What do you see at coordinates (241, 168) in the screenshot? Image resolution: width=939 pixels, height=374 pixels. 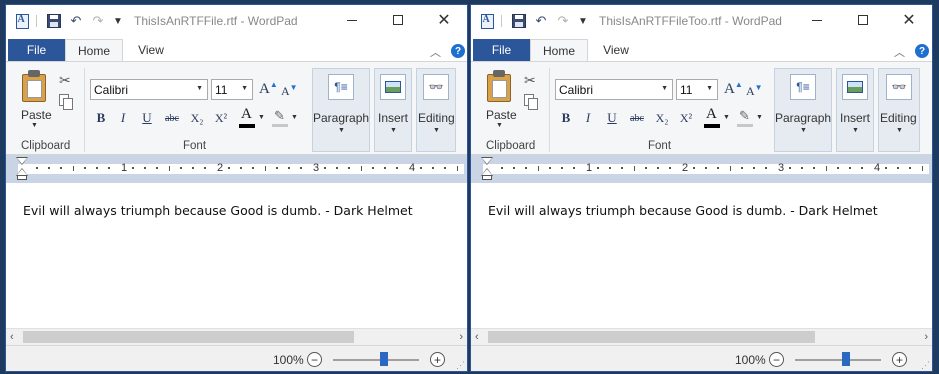 I see `ruler-track: 1 2 3 4` at bounding box center [241, 168].